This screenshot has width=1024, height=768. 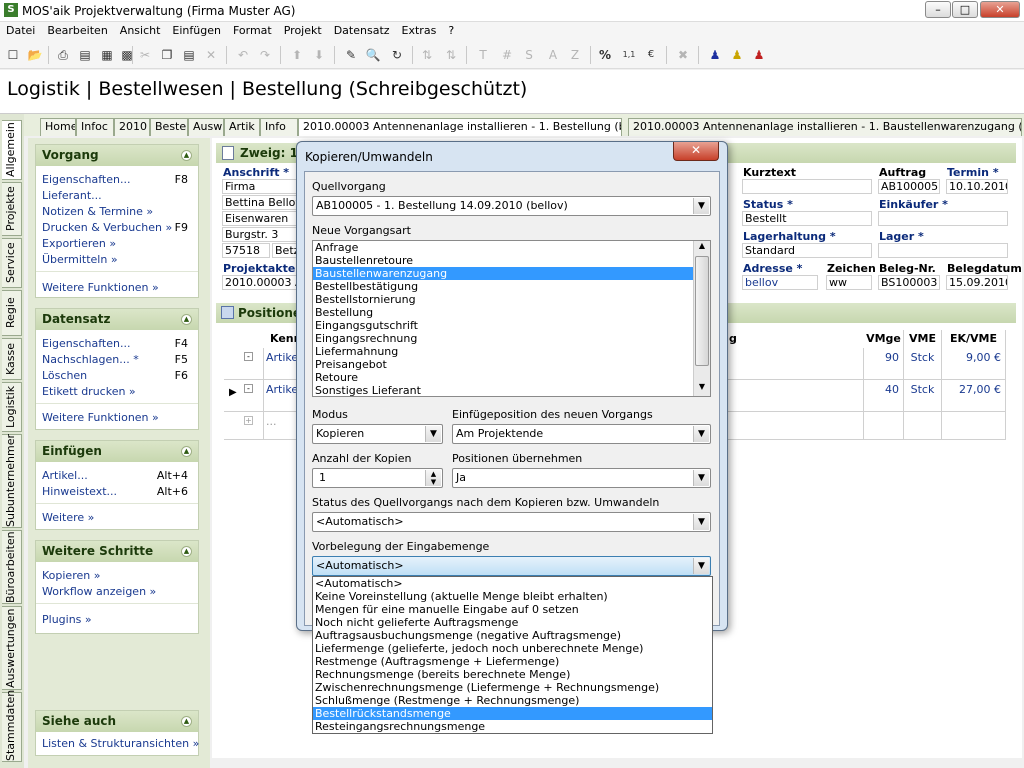 What do you see at coordinates (483, 55) in the screenshot?
I see `text-icon: T` at bounding box center [483, 55].